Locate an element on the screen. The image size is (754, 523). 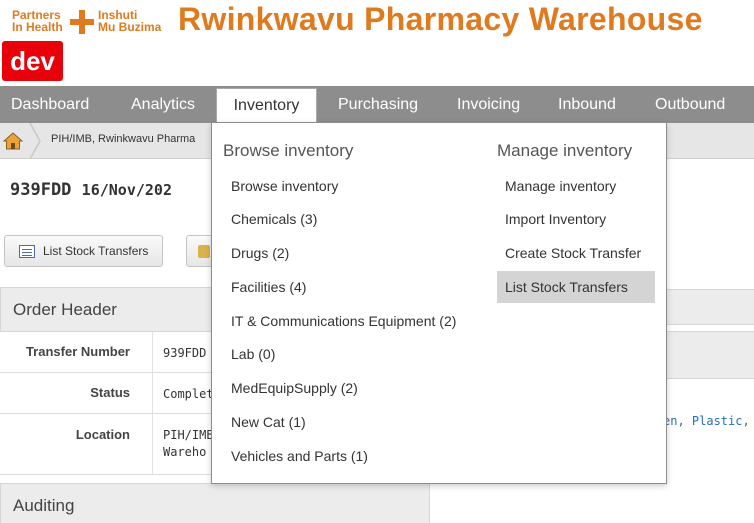
app-title: Rwinkwavu Pharmacy Warehouse is located at coordinates (440, 19).